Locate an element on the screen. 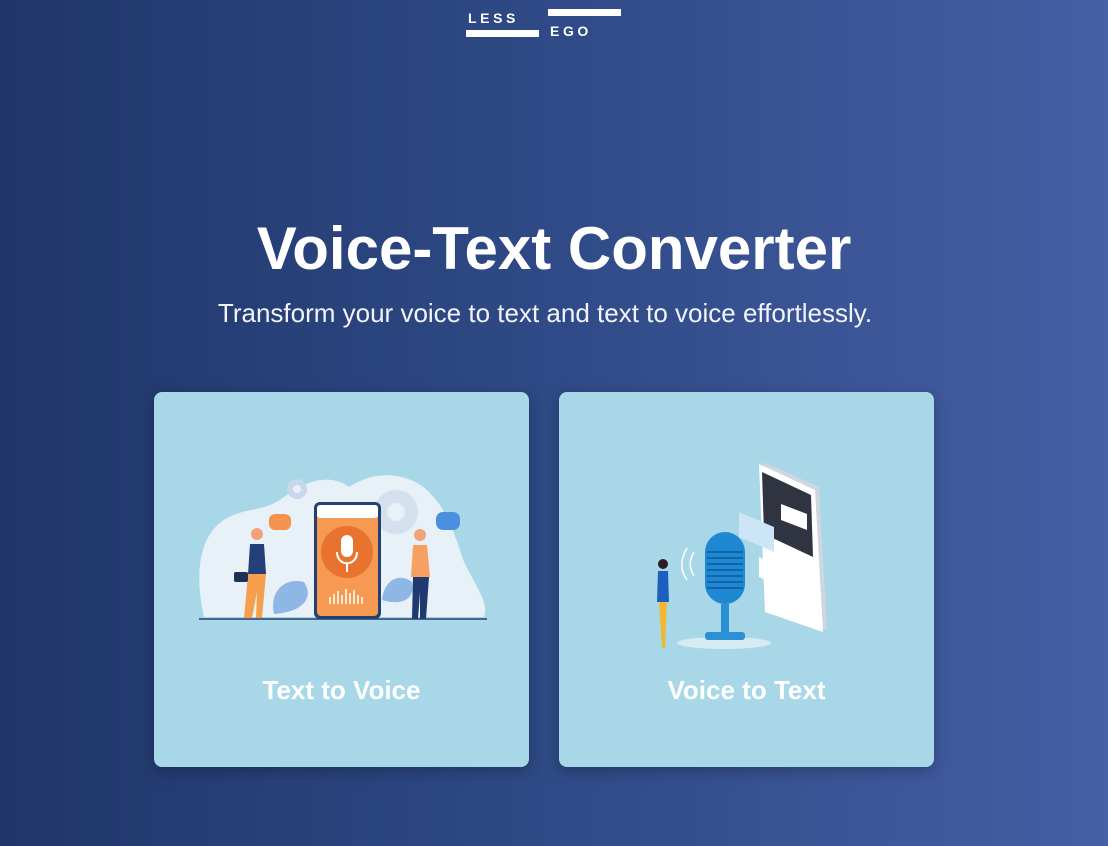 The image size is (1108, 846). text-to-voice-label: Text to Voice is located at coordinates (341, 690).